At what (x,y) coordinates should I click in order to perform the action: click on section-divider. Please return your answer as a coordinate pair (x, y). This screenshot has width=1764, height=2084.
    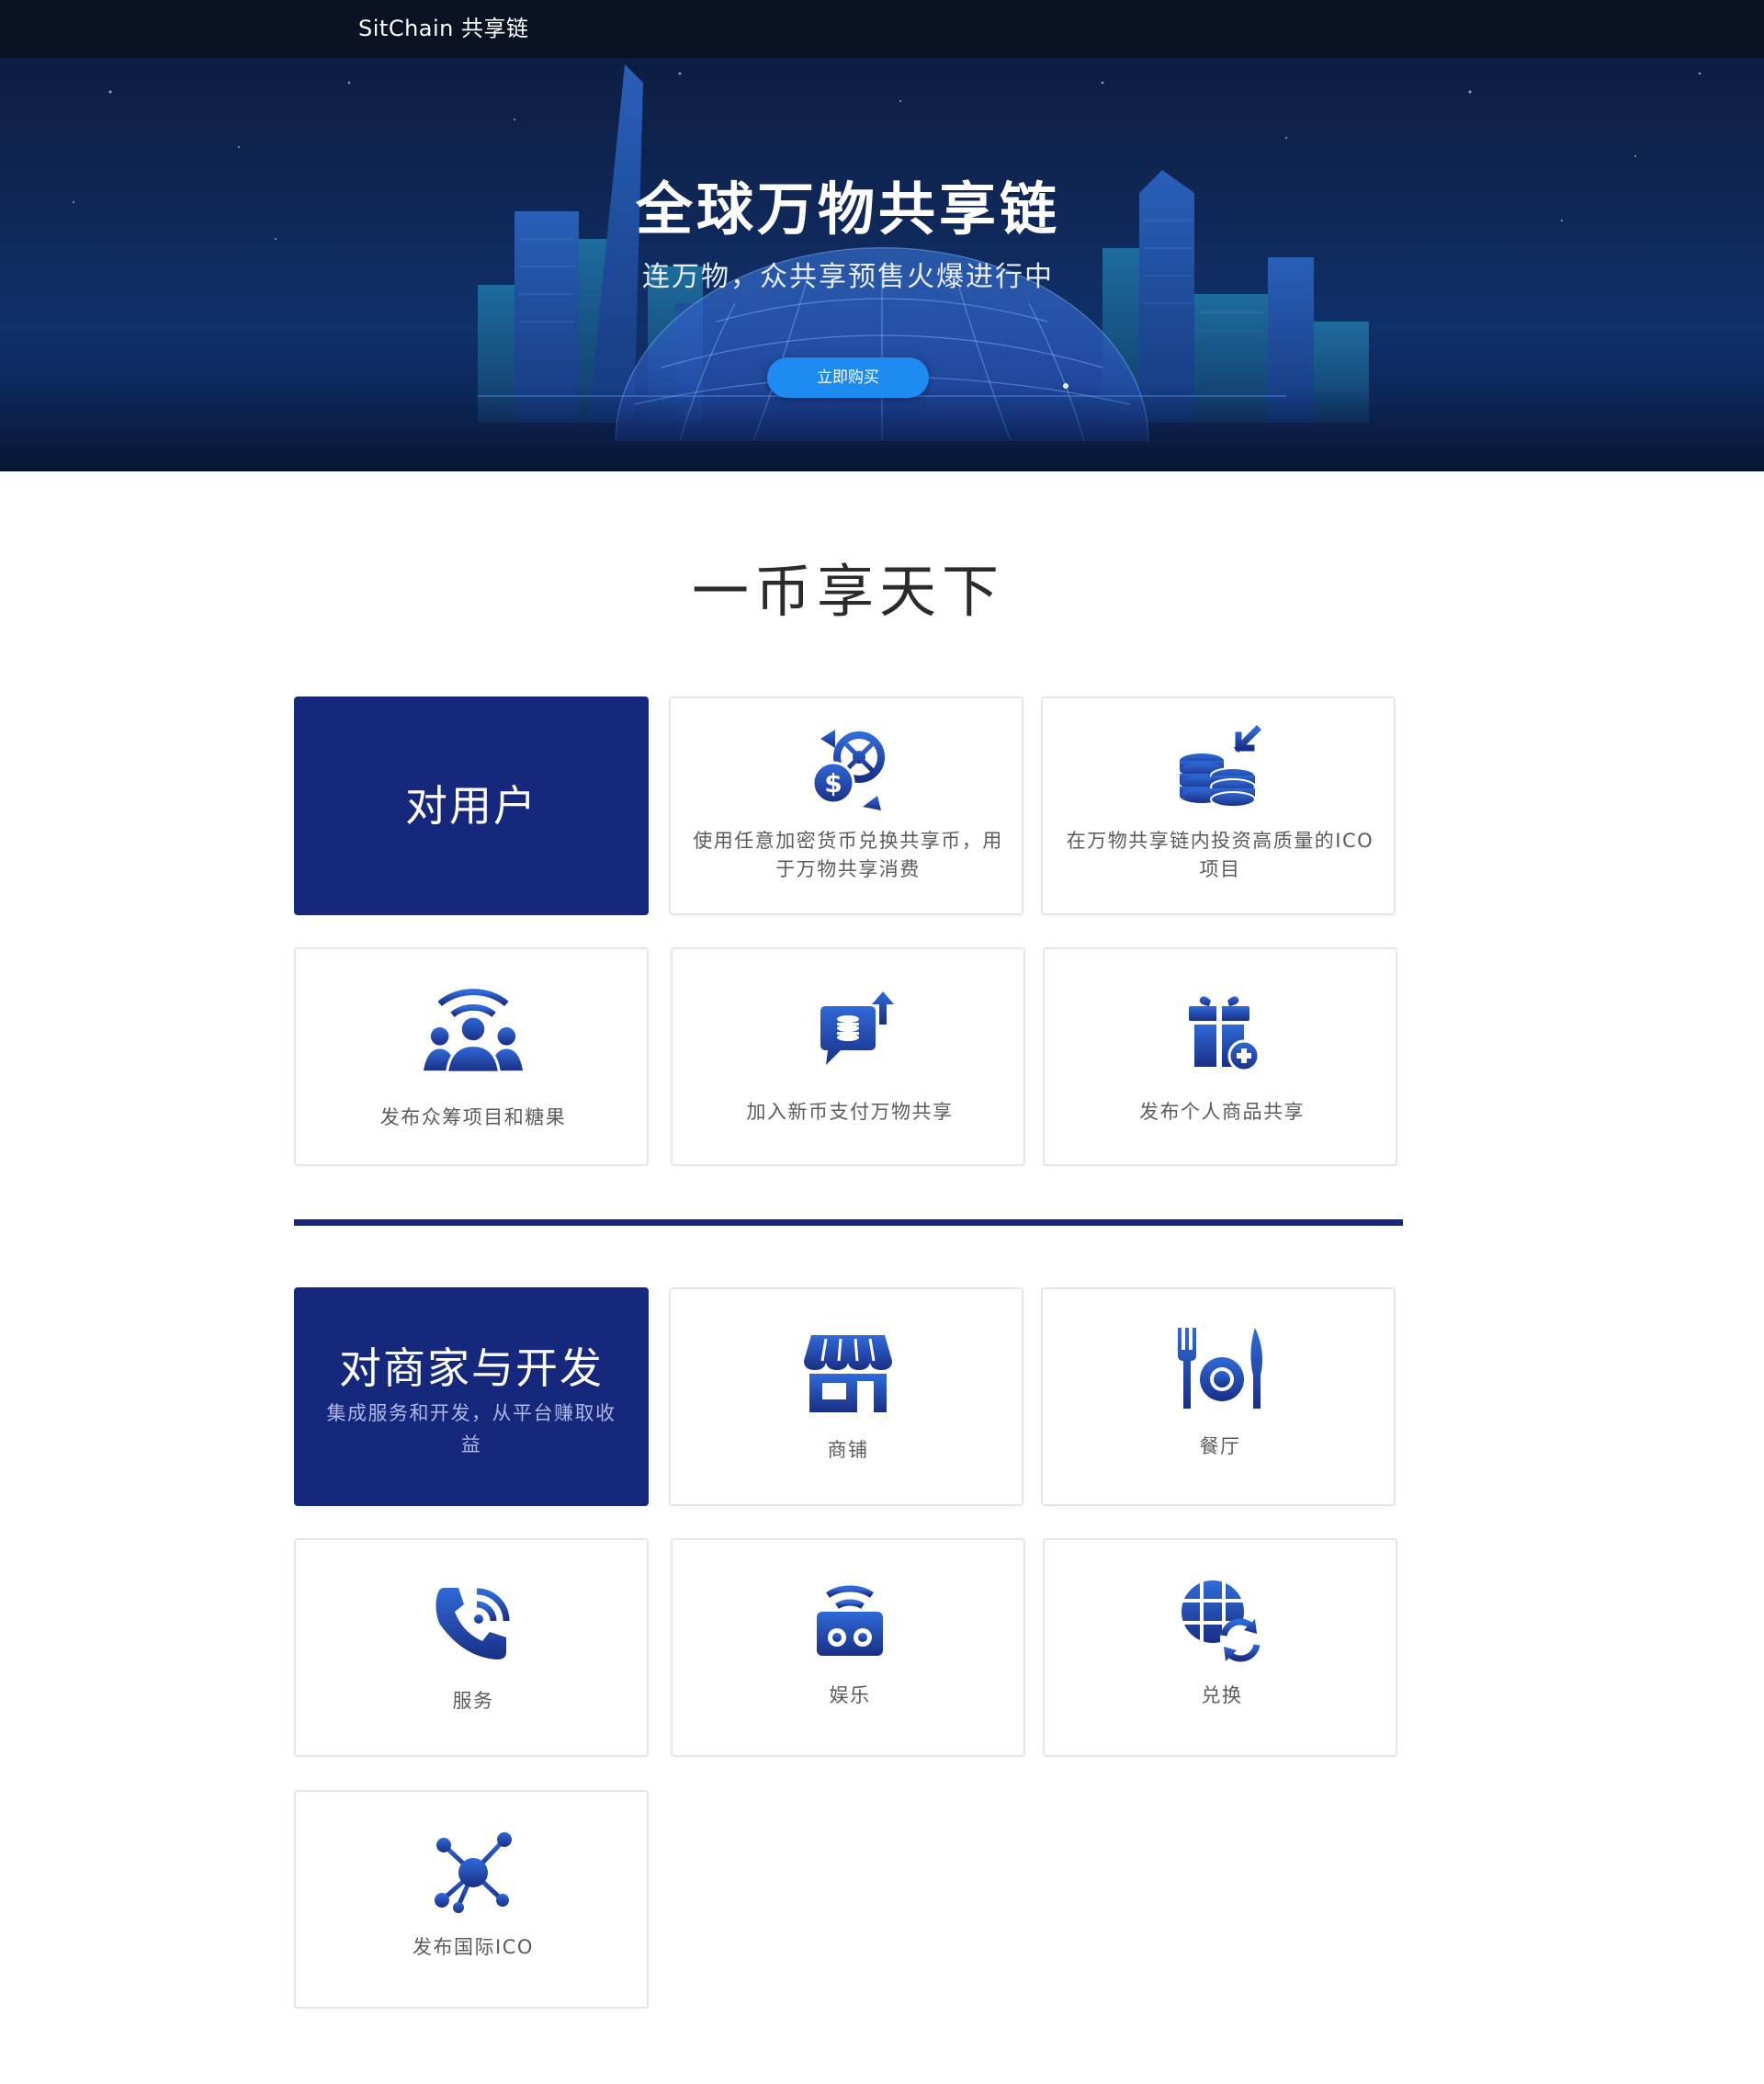
    Looking at the image, I should click on (848, 1222).